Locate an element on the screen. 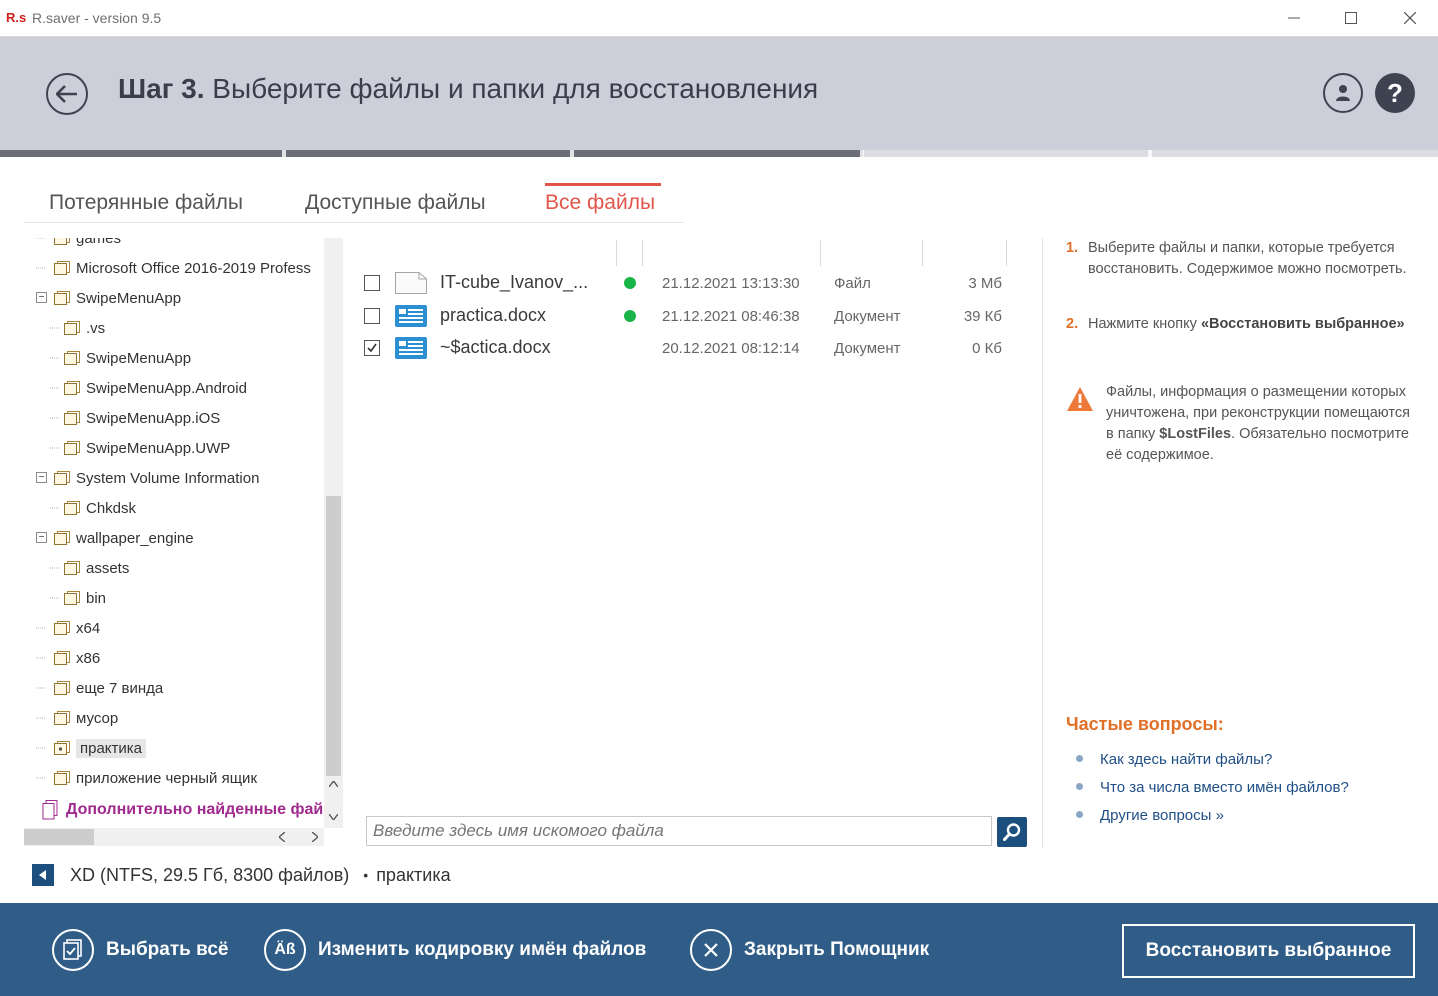 The image size is (1438, 996). file-search-input is located at coordinates (679, 831).